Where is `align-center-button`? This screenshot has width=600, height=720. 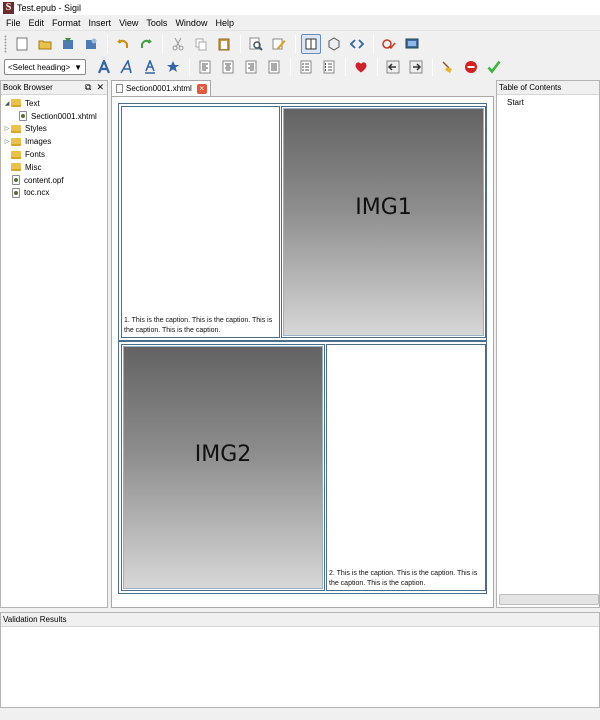
align-center-button is located at coordinates (228, 67).